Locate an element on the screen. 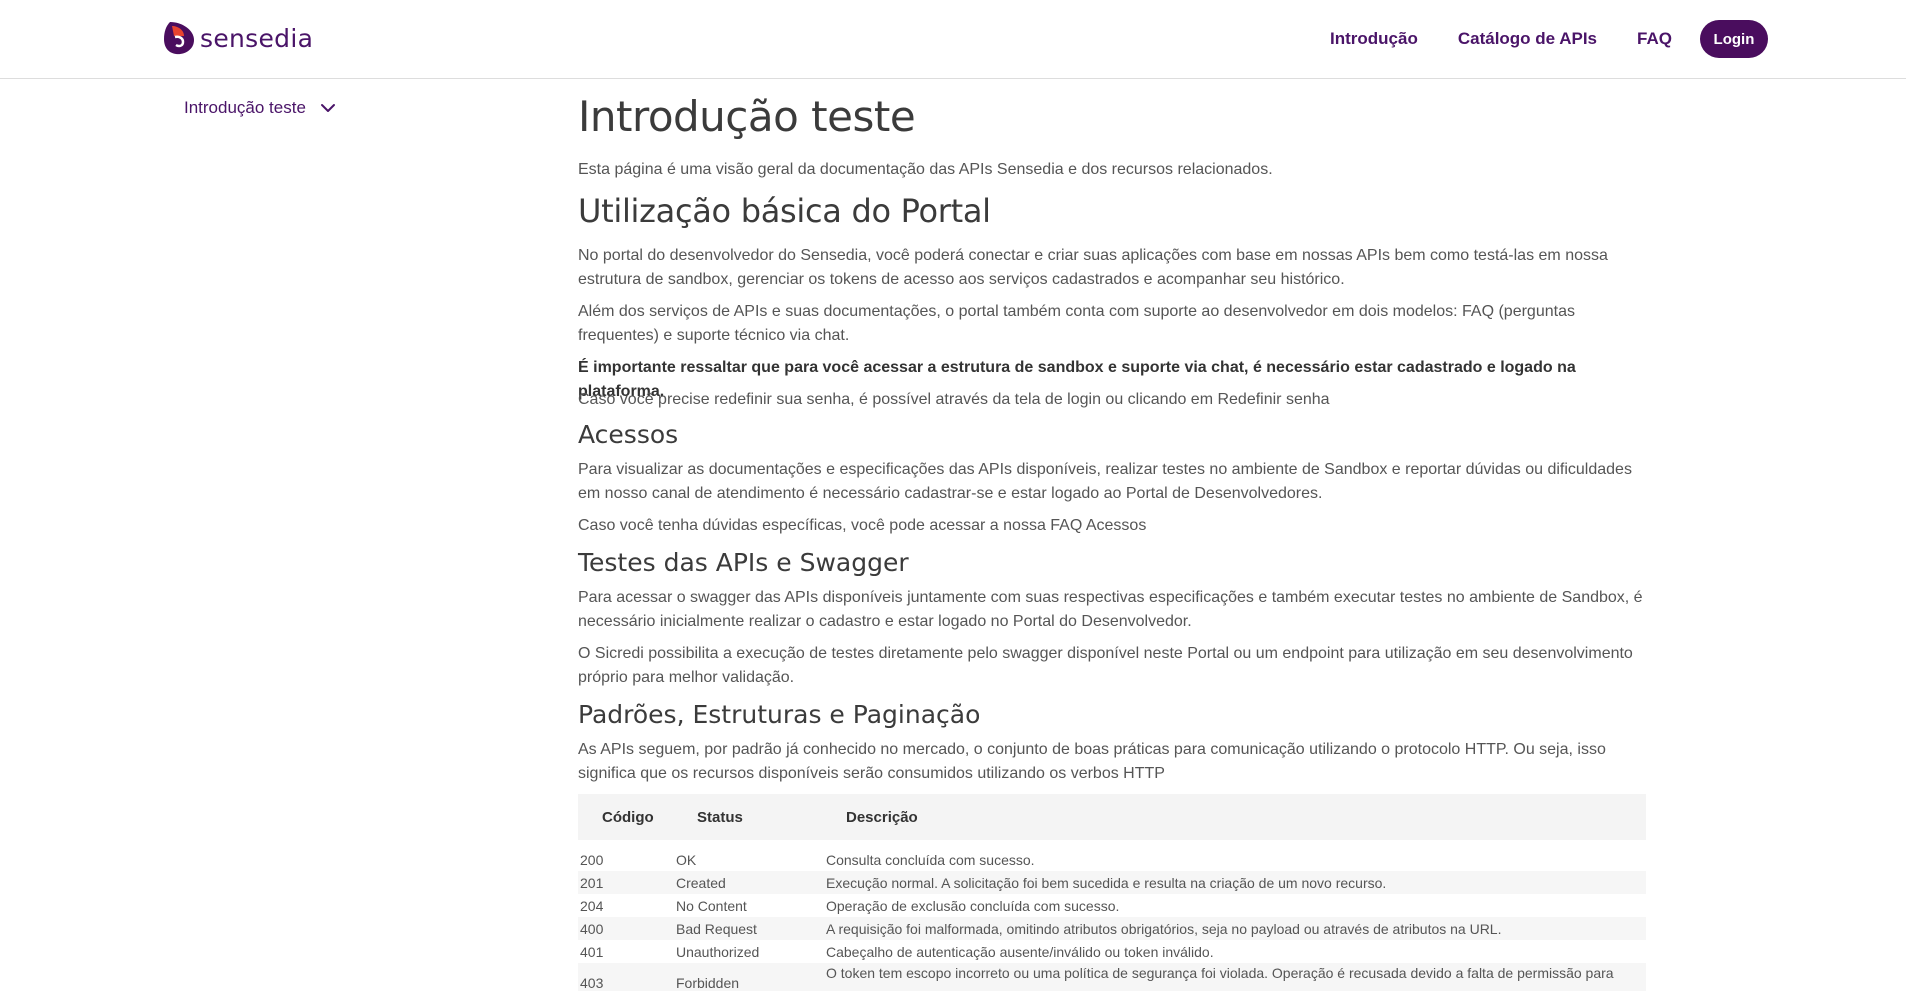 Image resolution: width=1906 pixels, height=991 pixels. top-nav: Introdução Catálogo de APIs FAQ Login is located at coordinates (1549, 39).